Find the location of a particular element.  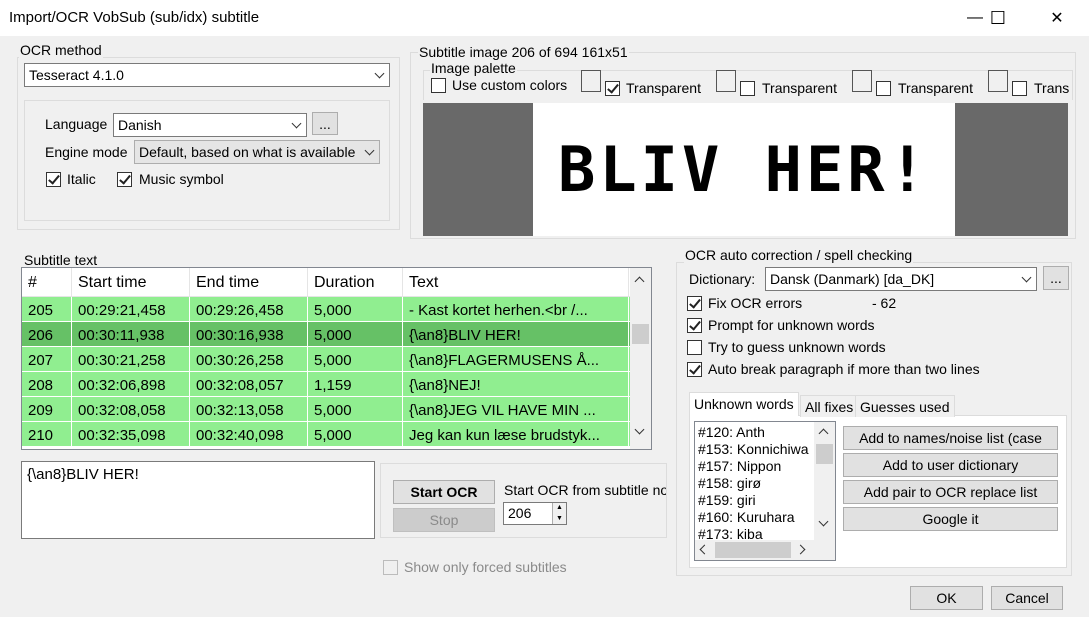

add-to-names-button: Add to names/noise list (case is located at coordinates (950, 438).